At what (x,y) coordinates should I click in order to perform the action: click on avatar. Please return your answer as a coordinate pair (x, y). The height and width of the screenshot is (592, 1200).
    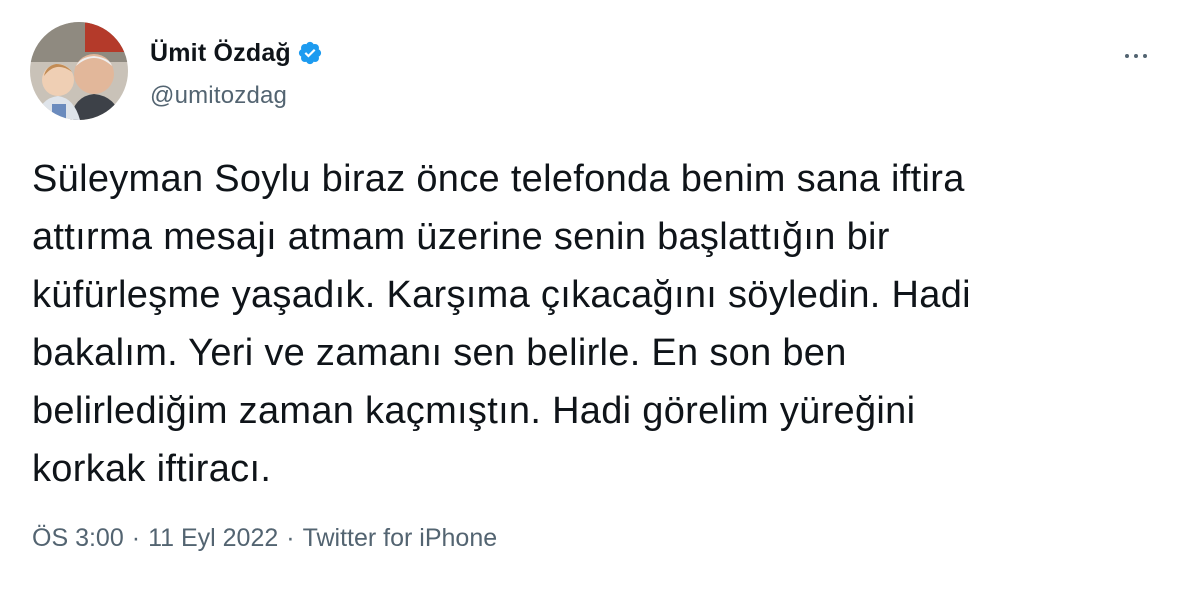
    Looking at the image, I should click on (79, 71).